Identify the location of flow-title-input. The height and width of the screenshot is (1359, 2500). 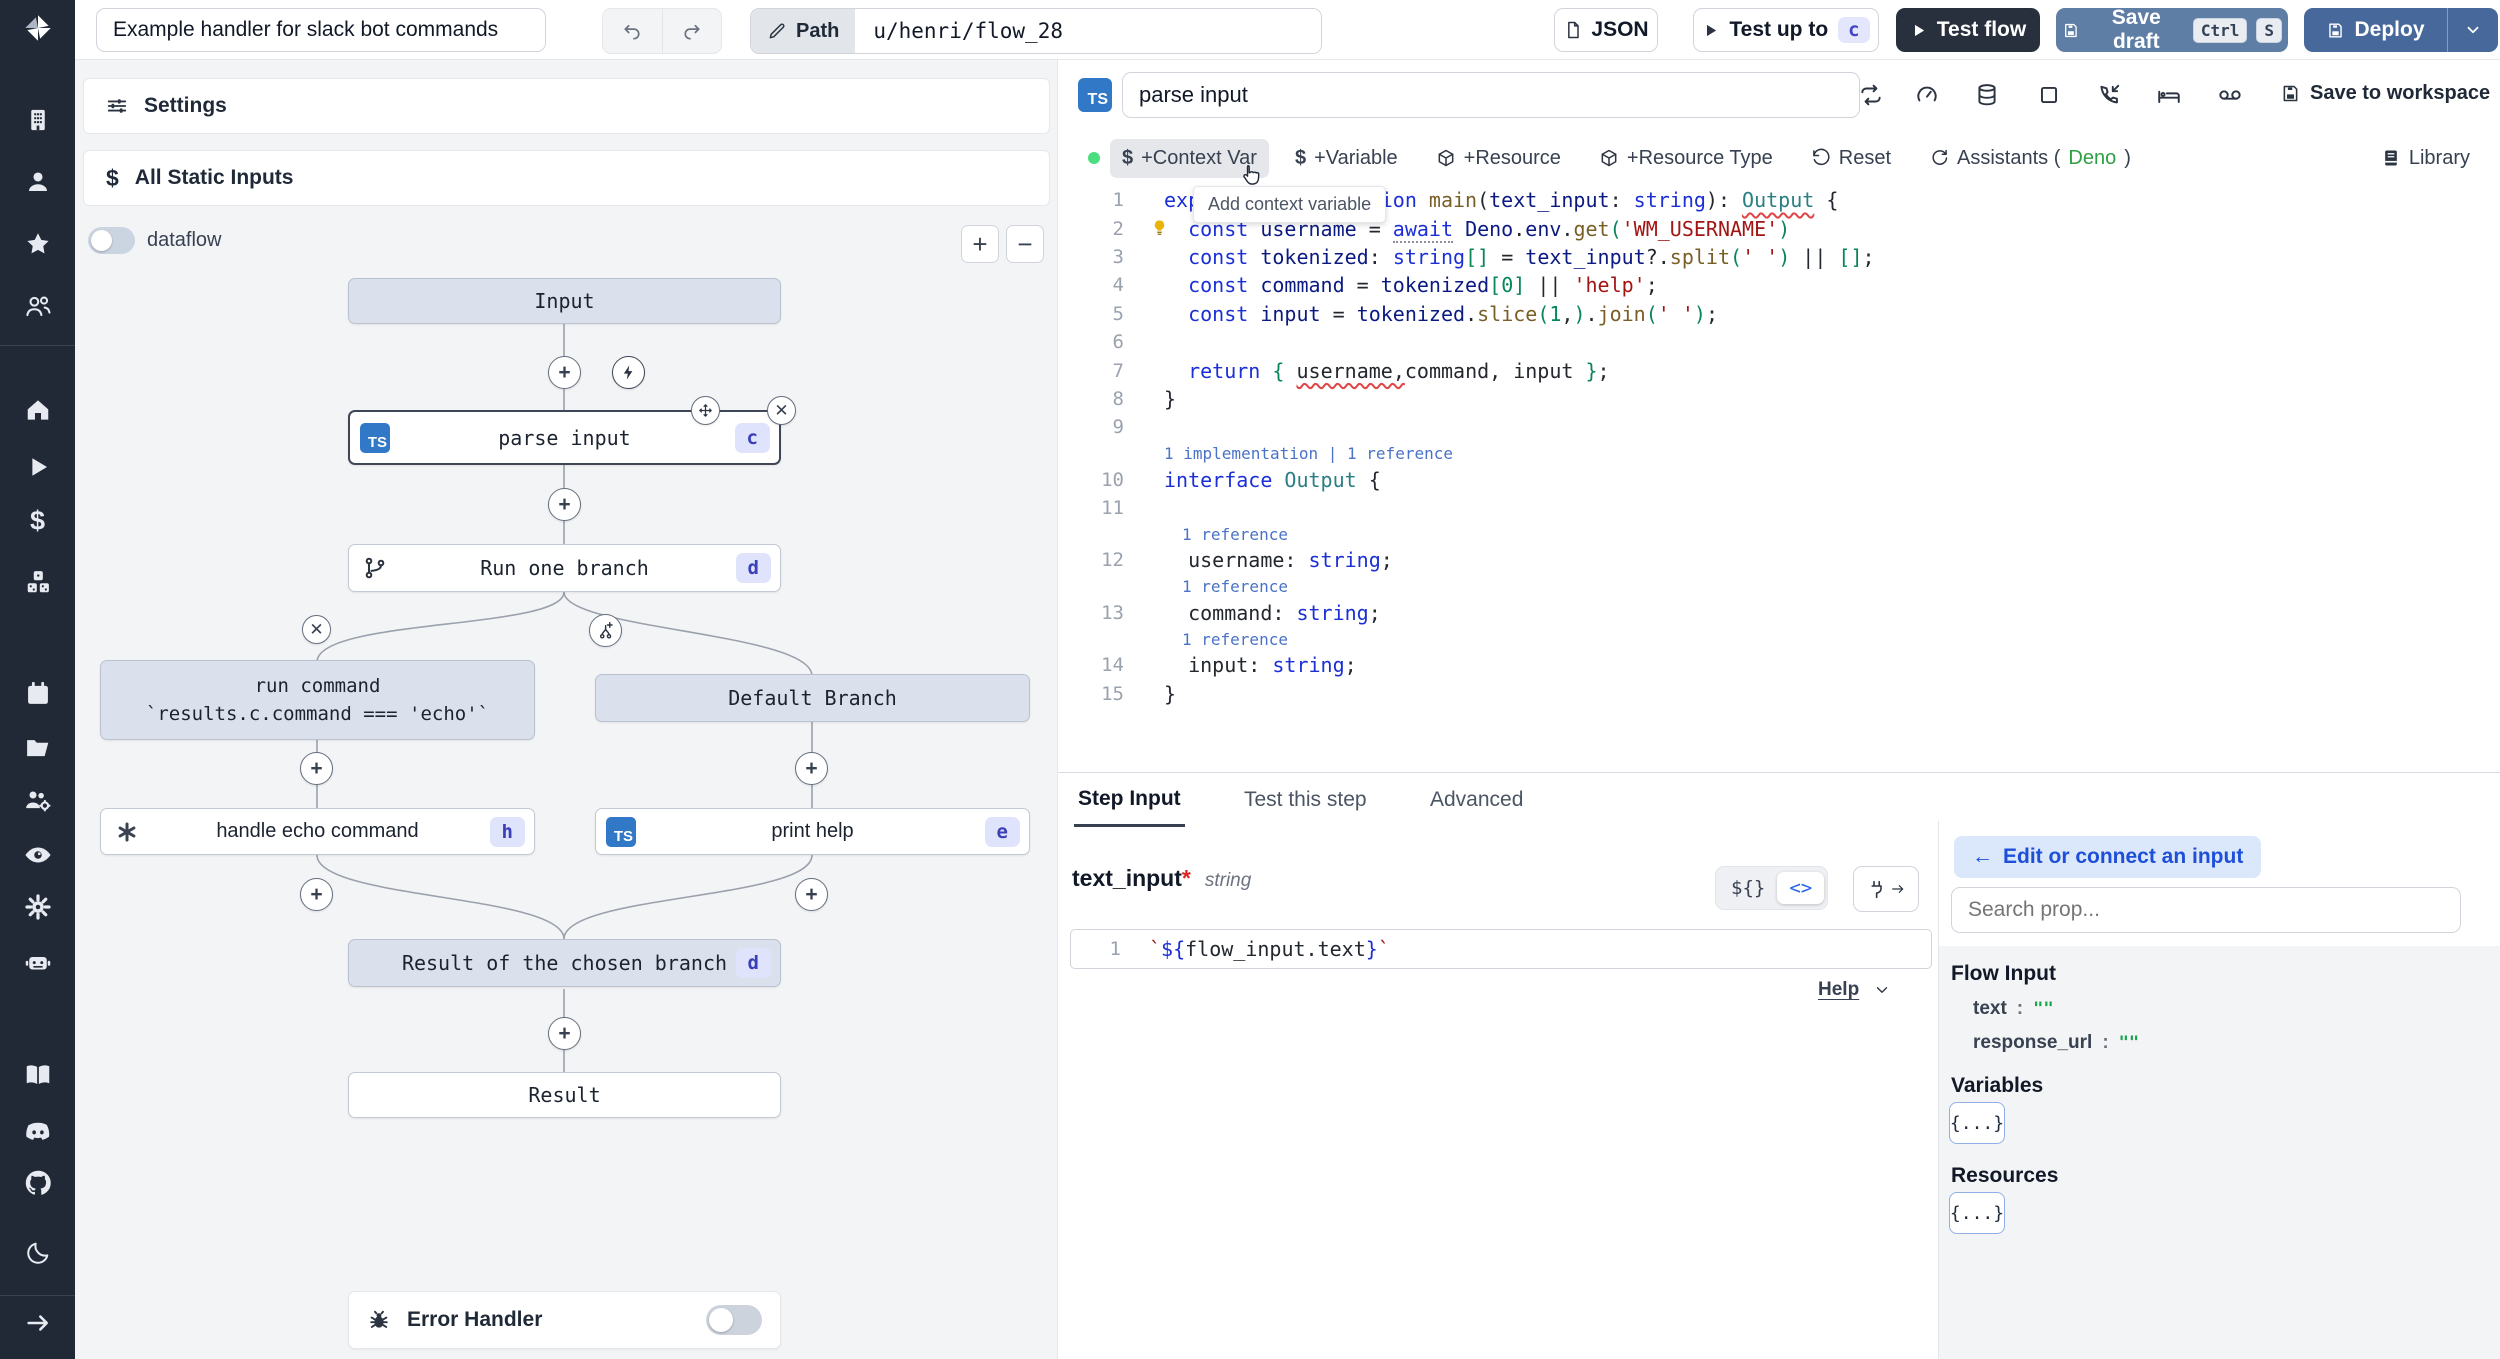
(321, 30).